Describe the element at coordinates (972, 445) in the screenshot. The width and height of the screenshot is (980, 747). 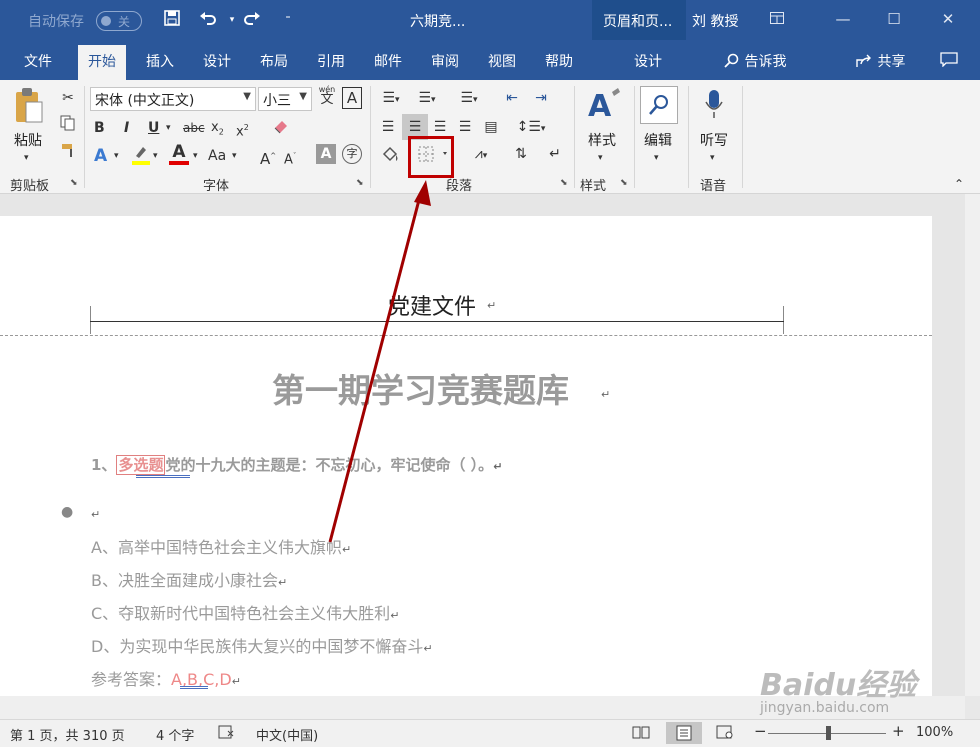
I see `vertical-scrollbar` at that location.